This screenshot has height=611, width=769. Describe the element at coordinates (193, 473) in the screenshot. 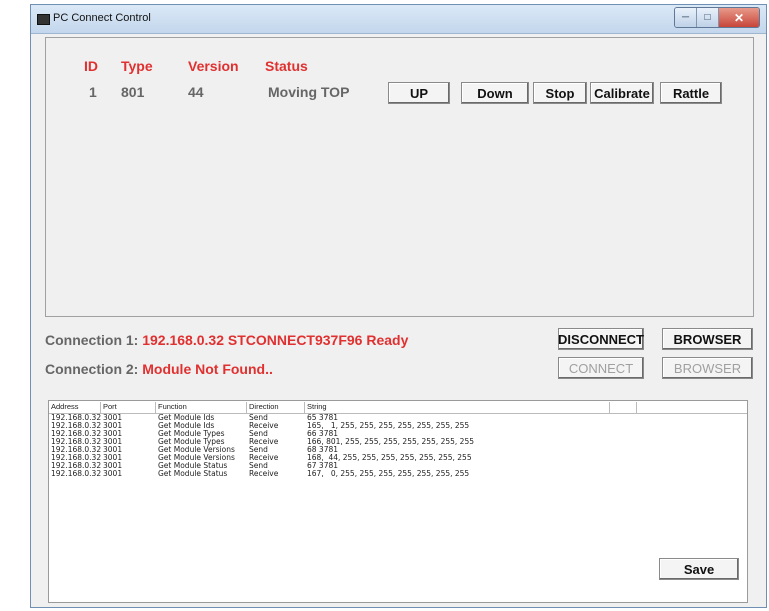

I see `log-cell: Get Module Status` at that location.